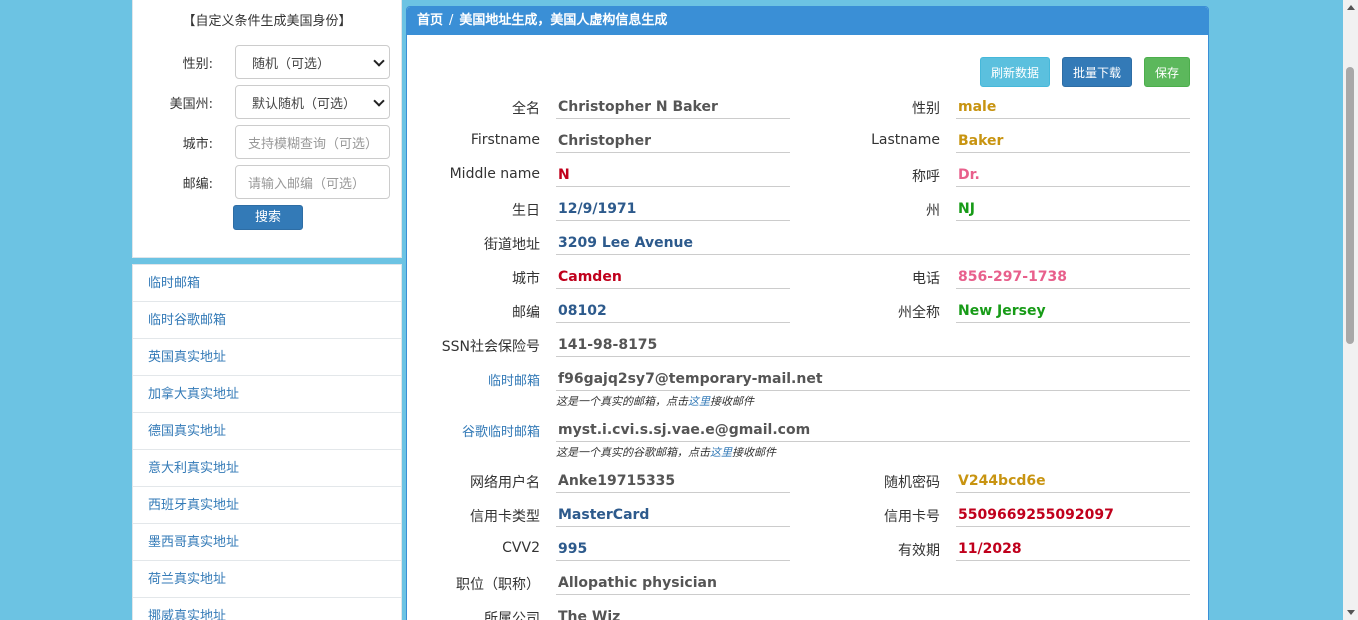  Describe the element at coordinates (304, 104) in the screenshot. I see `state-select-value: 默认随机（可选）` at that location.